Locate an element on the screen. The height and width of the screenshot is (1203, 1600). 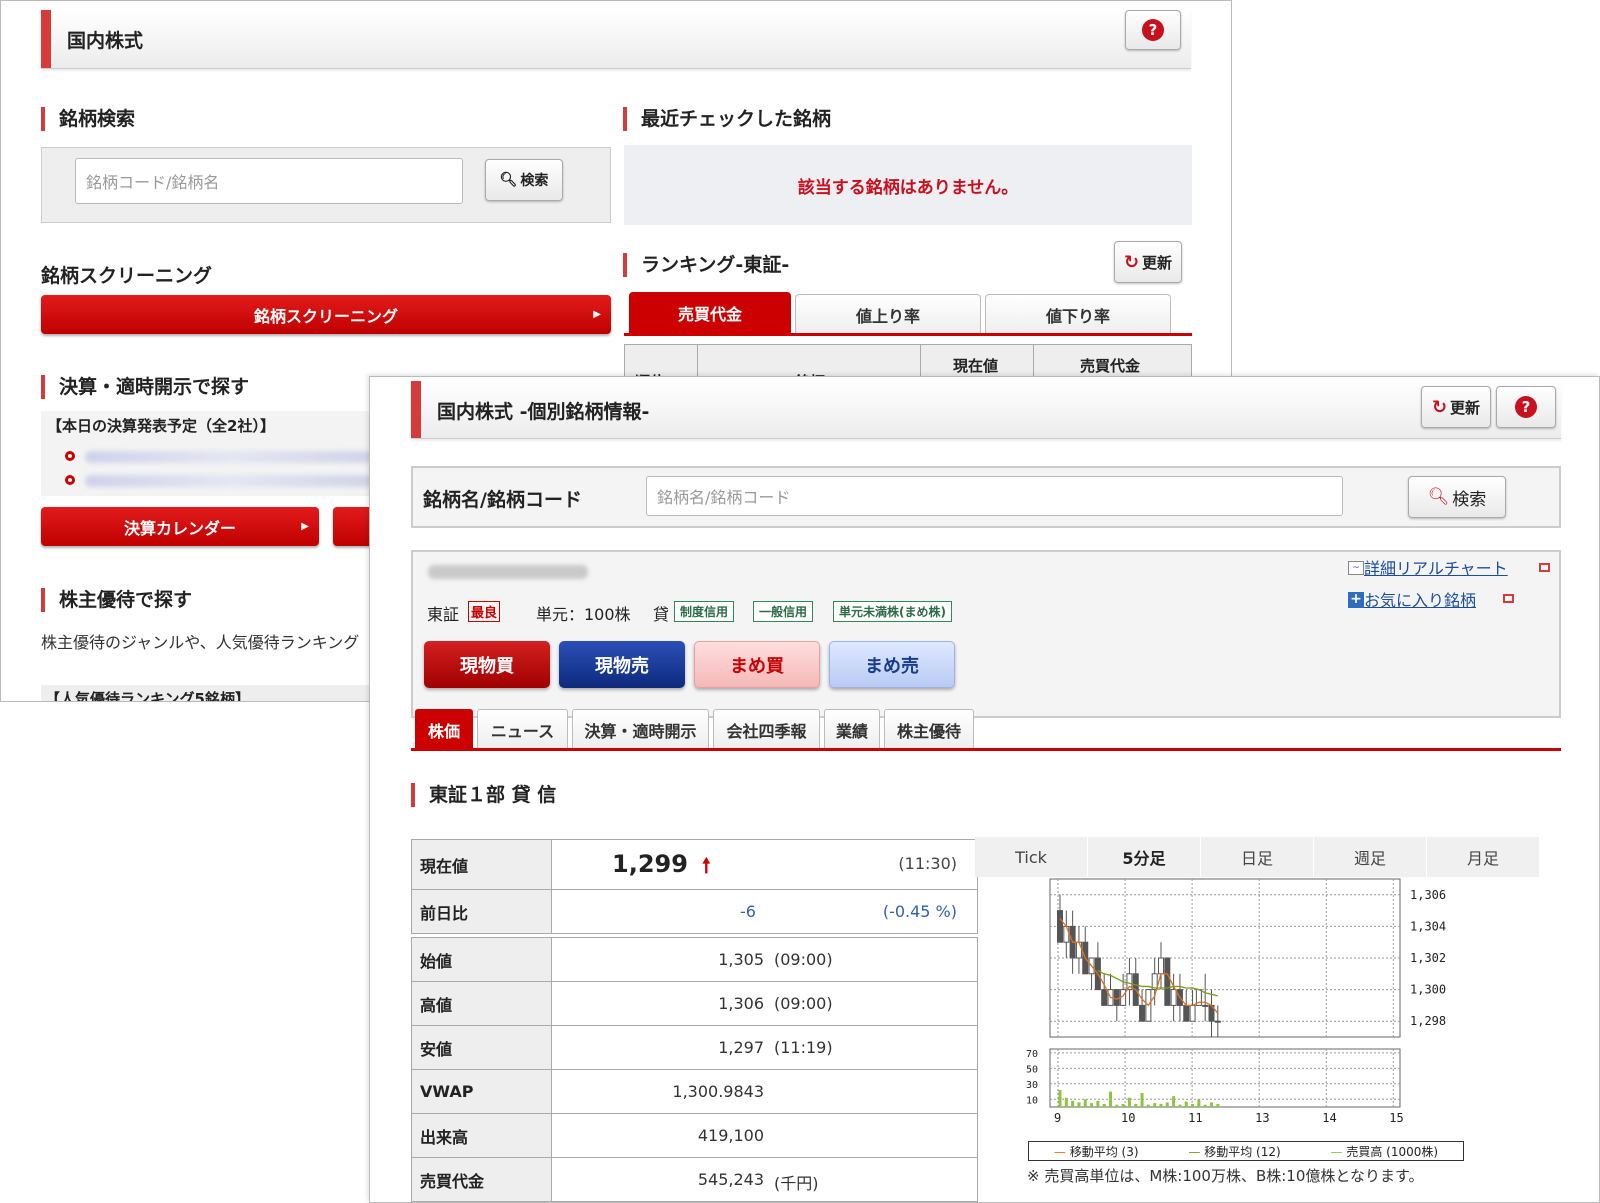
arrow-right-icon: ▶ is located at coordinates (305, 526).